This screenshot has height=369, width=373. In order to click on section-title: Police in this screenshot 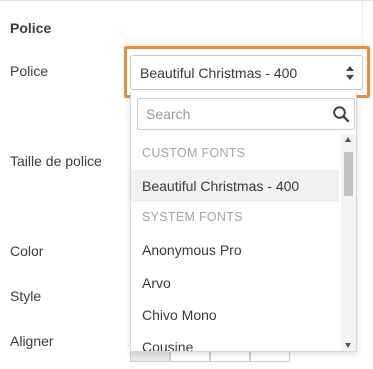, I will do `click(31, 28)`.